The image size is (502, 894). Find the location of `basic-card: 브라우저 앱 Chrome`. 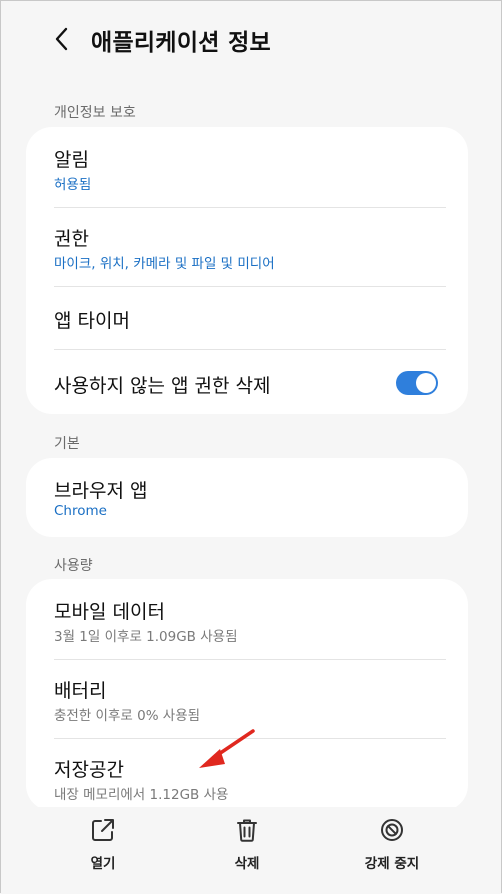

basic-card: 브라우저 앱 Chrome is located at coordinates (247, 497).